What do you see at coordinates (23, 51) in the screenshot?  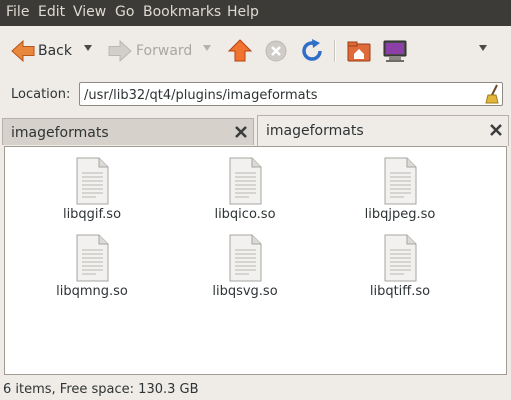 I see `back-arrow-icon` at bounding box center [23, 51].